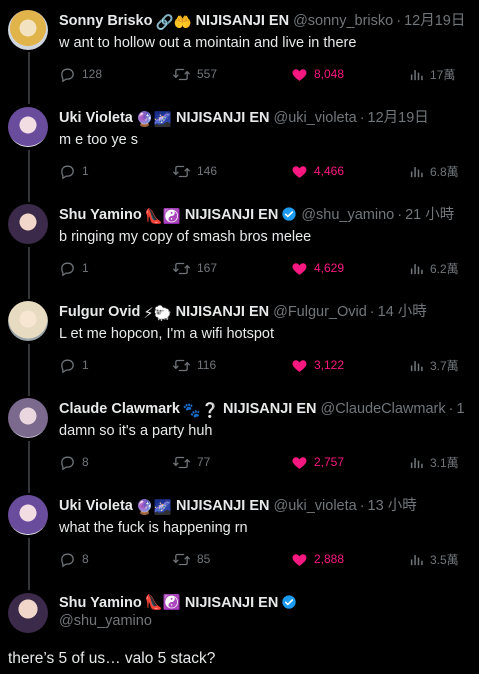 The height and width of the screenshot is (674, 479). Describe the element at coordinates (105, 21) in the screenshot. I see `author-name: Sonny Brisko` at that location.